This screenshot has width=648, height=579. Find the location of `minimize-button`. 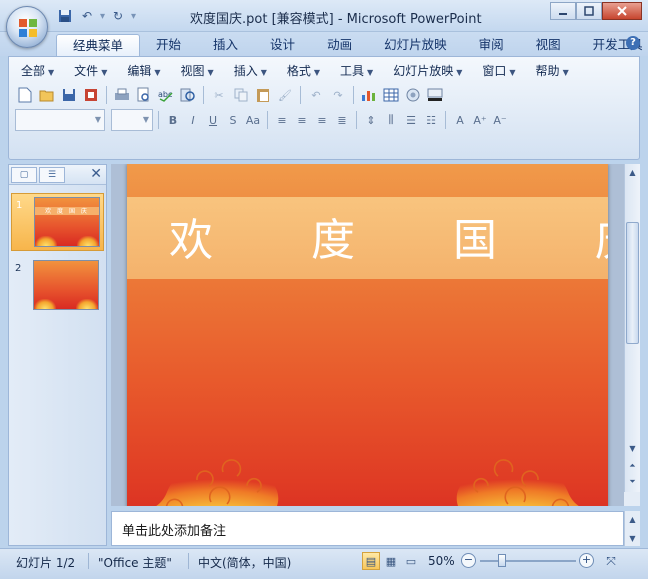

minimize-button is located at coordinates (563, 11).